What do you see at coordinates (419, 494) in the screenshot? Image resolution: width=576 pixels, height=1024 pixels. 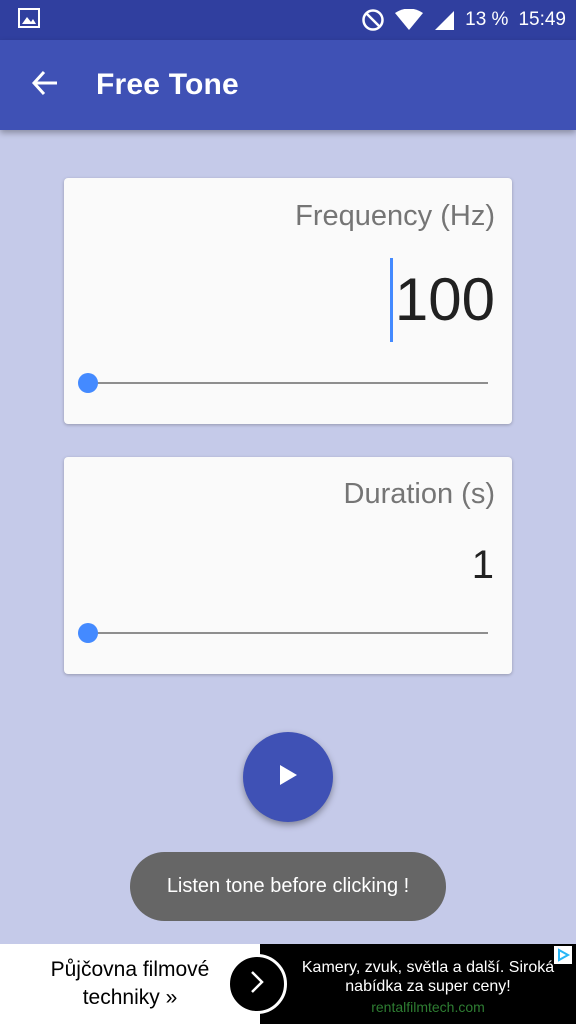 I see `duration-label: Duration (s)` at bounding box center [419, 494].